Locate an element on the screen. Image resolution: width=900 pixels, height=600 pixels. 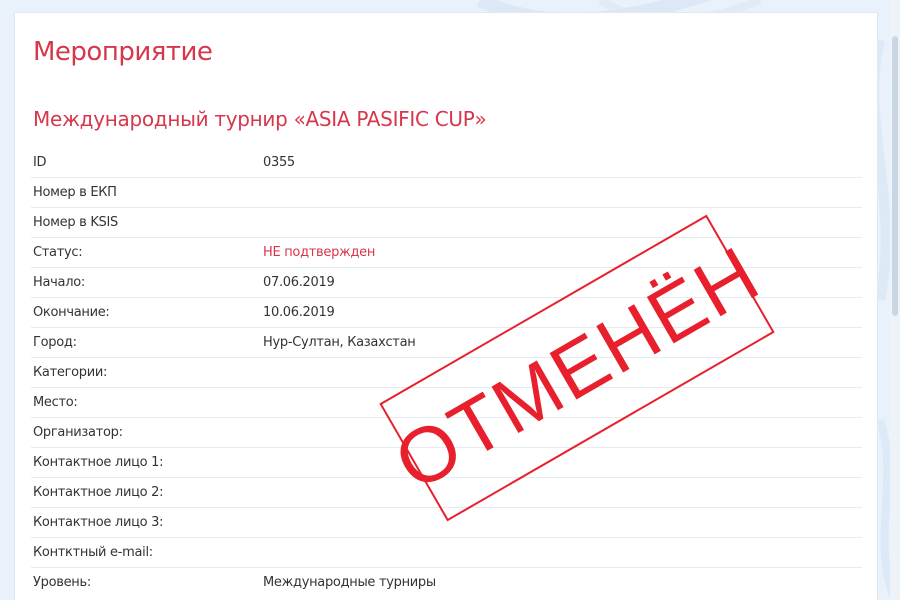
detail-value: 0355 is located at coordinates (279, 162).